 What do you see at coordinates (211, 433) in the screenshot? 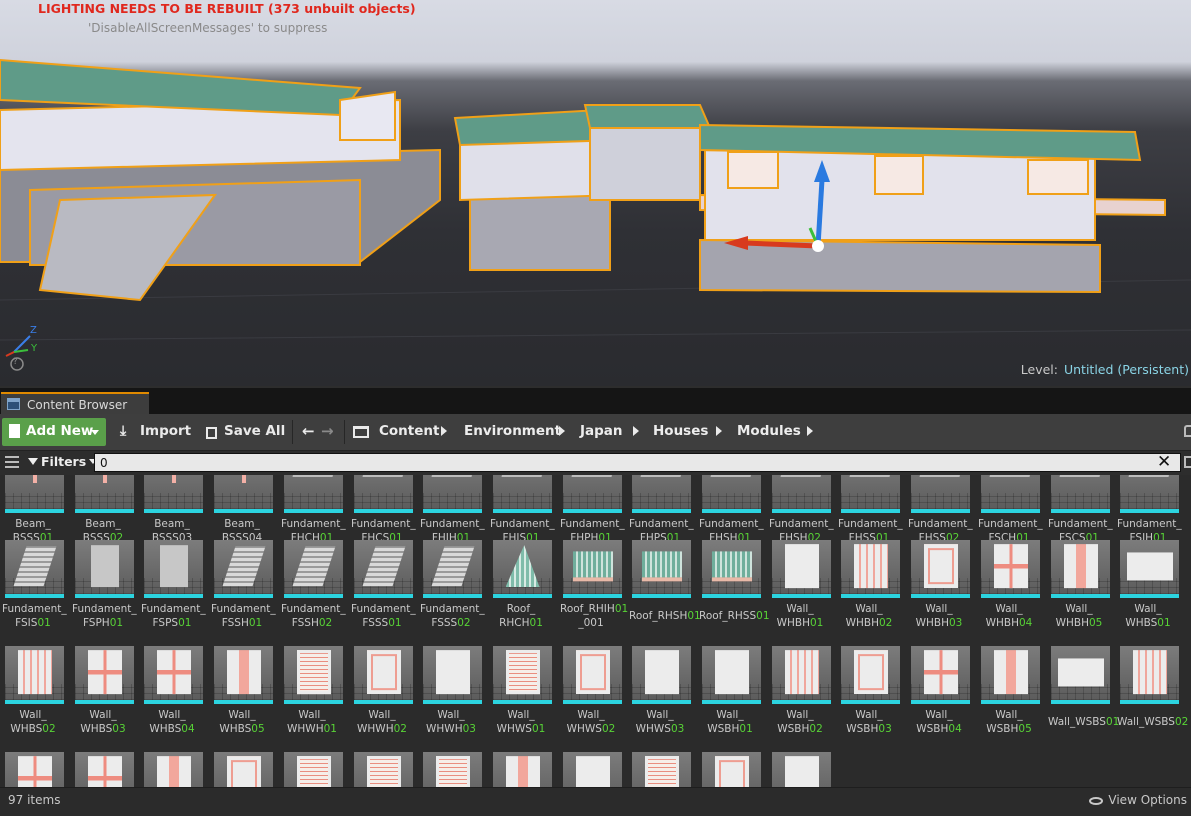
I see `save-icon` at bounding box center [211, 433].